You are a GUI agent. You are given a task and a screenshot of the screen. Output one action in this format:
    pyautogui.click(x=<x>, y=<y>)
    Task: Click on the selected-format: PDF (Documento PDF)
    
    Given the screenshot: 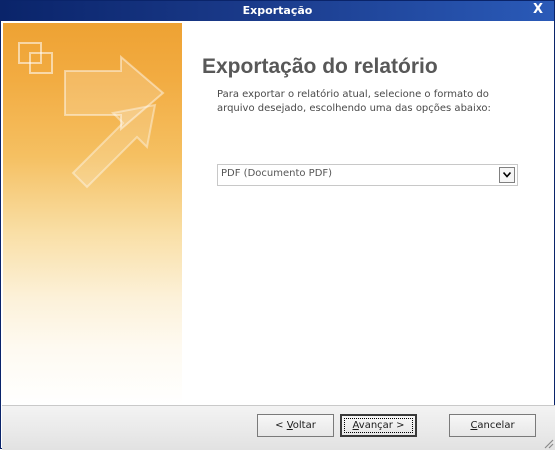 What is the action you would take?
    pyautogui.click(x=277, y=173)
    